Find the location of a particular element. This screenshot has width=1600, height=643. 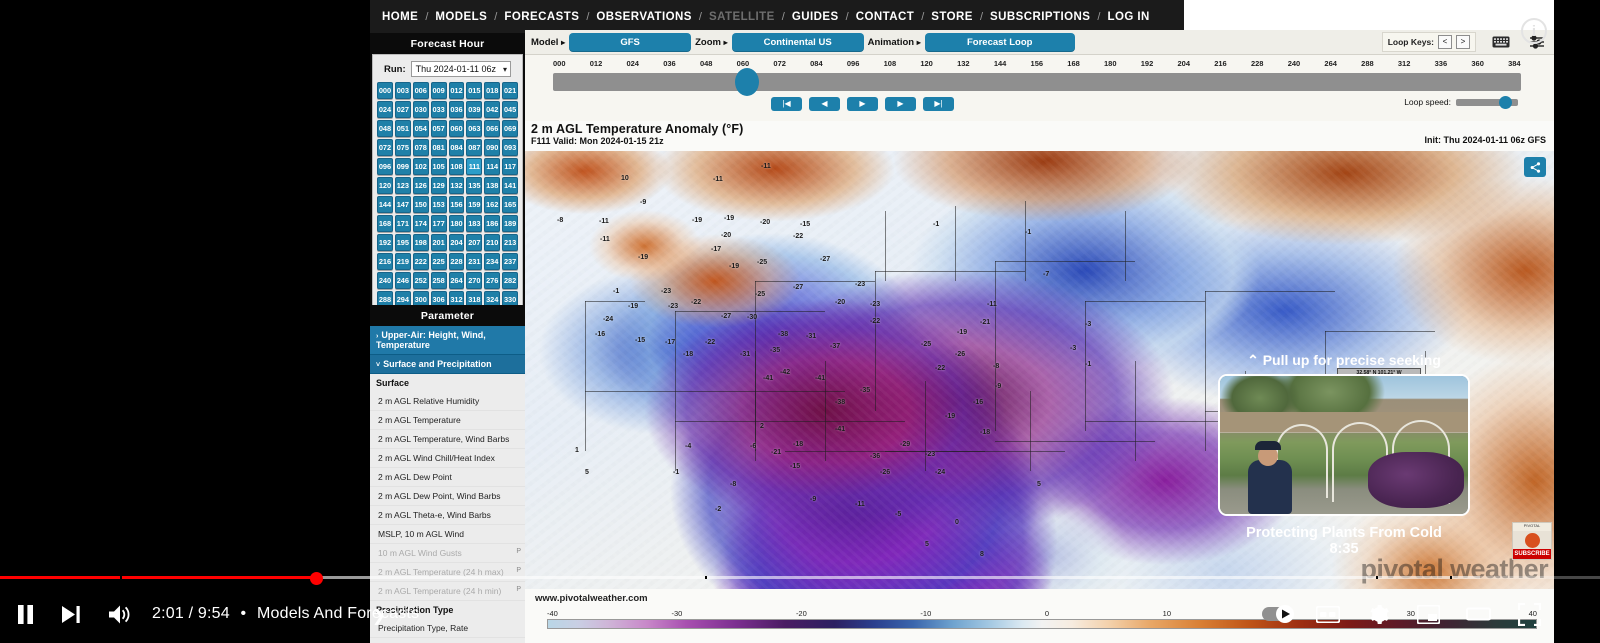

forecast-hour-234: 234 is located at coordinates (492, 261).